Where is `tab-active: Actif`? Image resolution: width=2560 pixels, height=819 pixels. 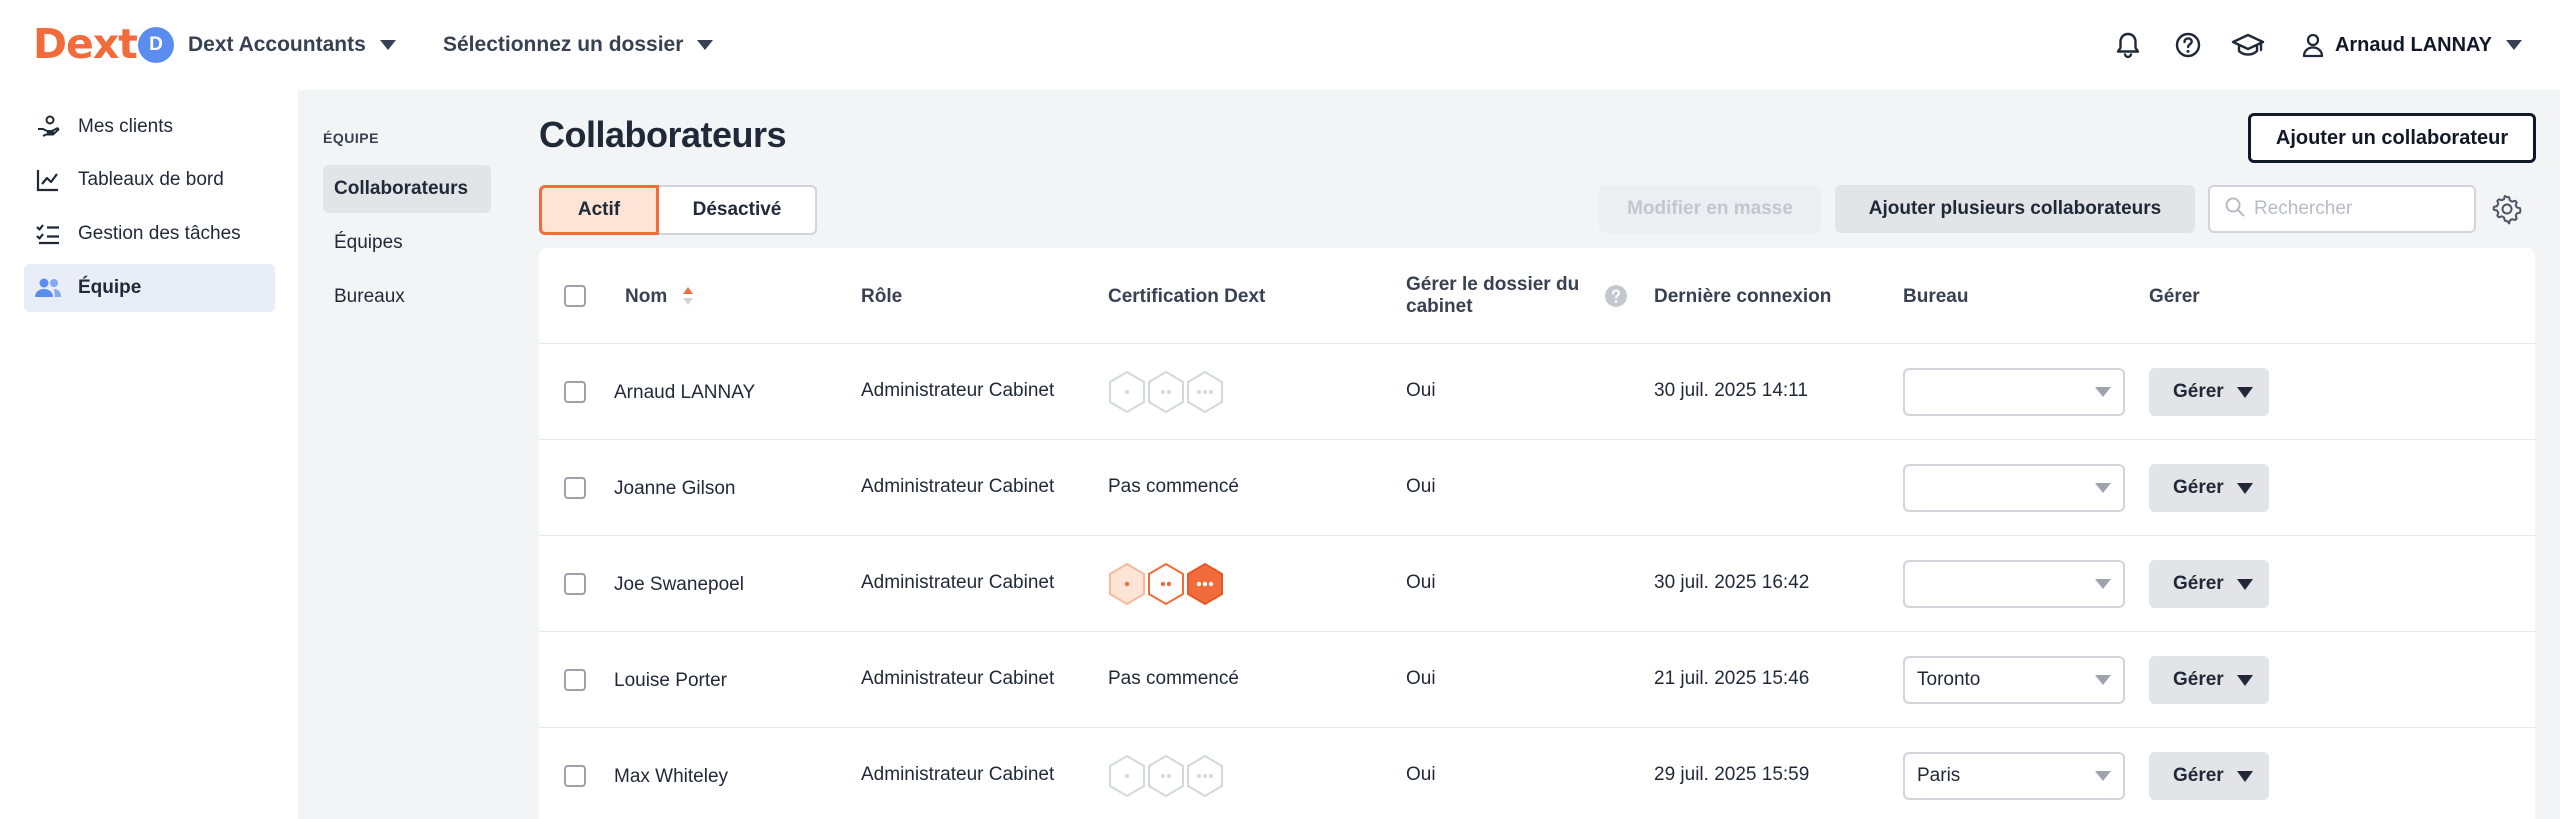 tab-active: Actif is located at coordinates (599, 210).